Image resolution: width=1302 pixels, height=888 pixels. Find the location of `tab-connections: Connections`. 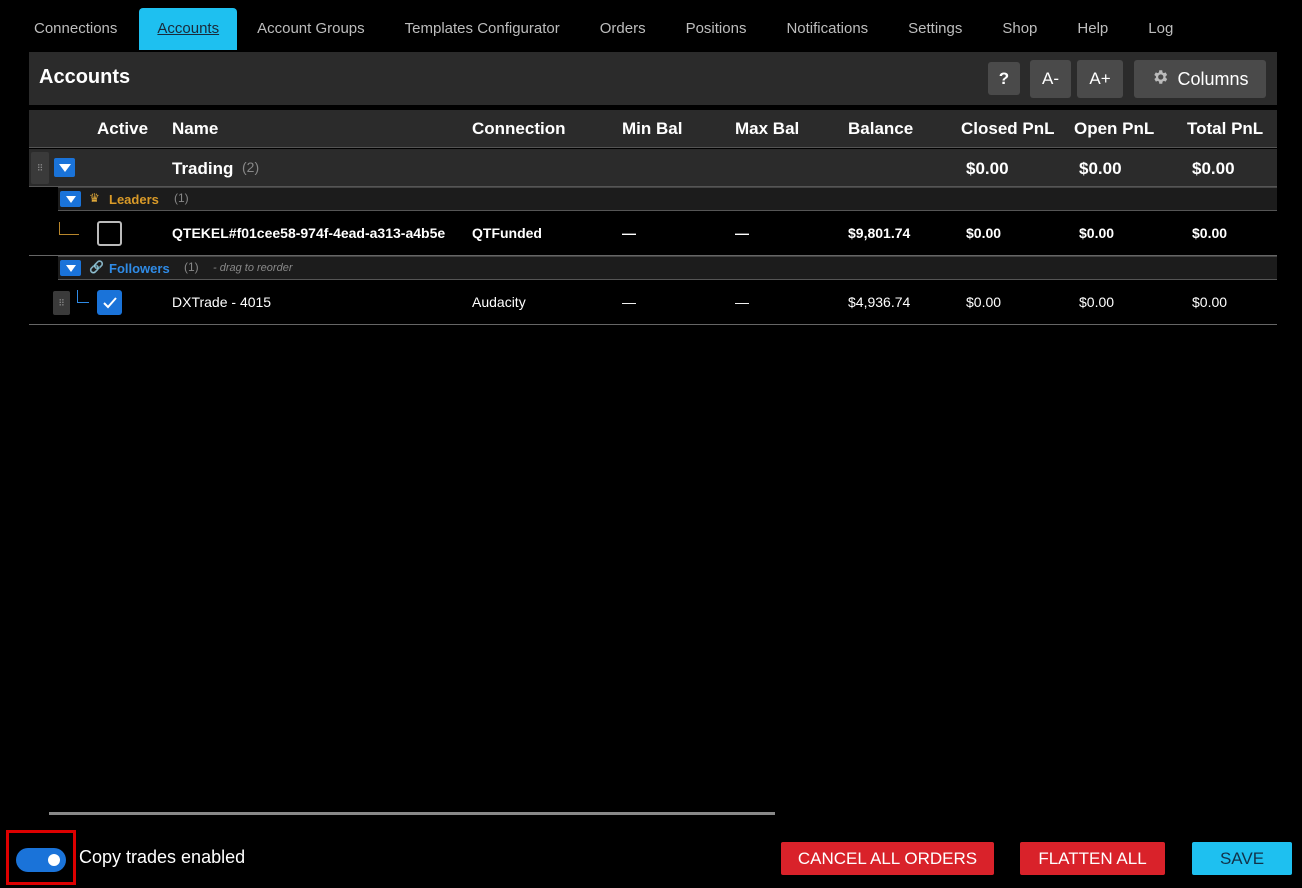

tab-connections: Connections is located at coordinates (69, 29).